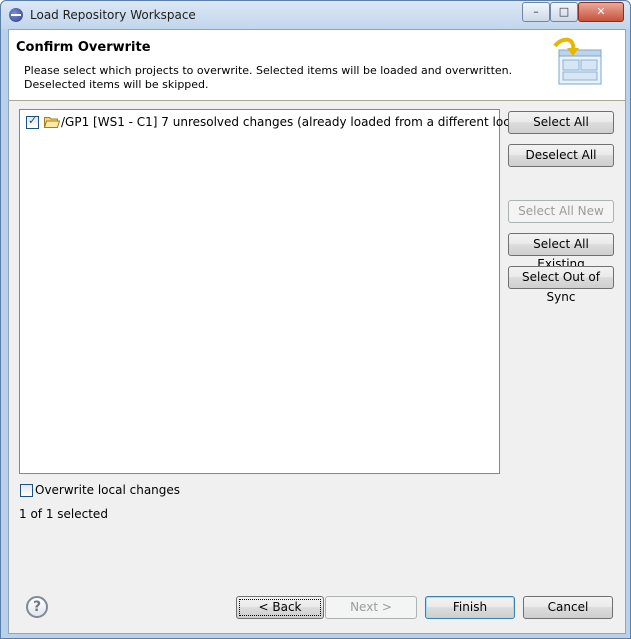  I want to click on item-checkbox, so click(32, 121).